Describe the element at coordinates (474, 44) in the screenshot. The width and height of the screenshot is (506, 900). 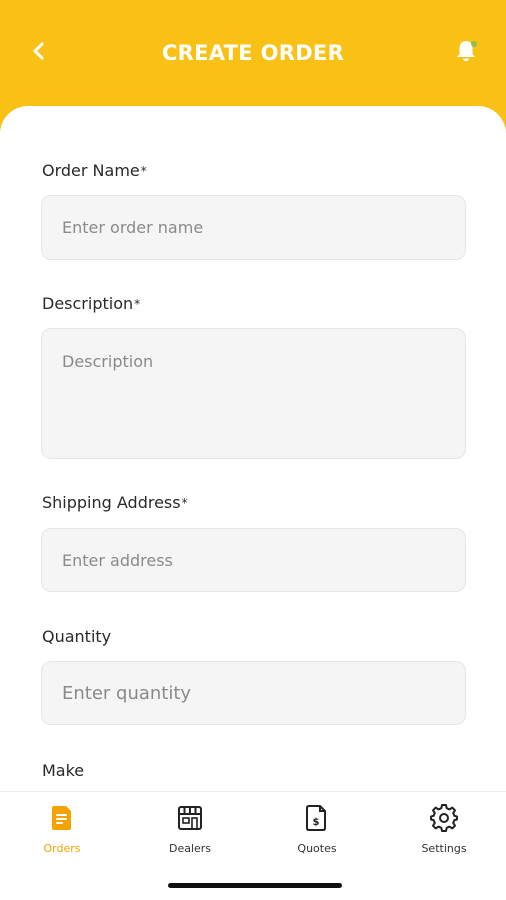
I see `notification-dot` at that location.